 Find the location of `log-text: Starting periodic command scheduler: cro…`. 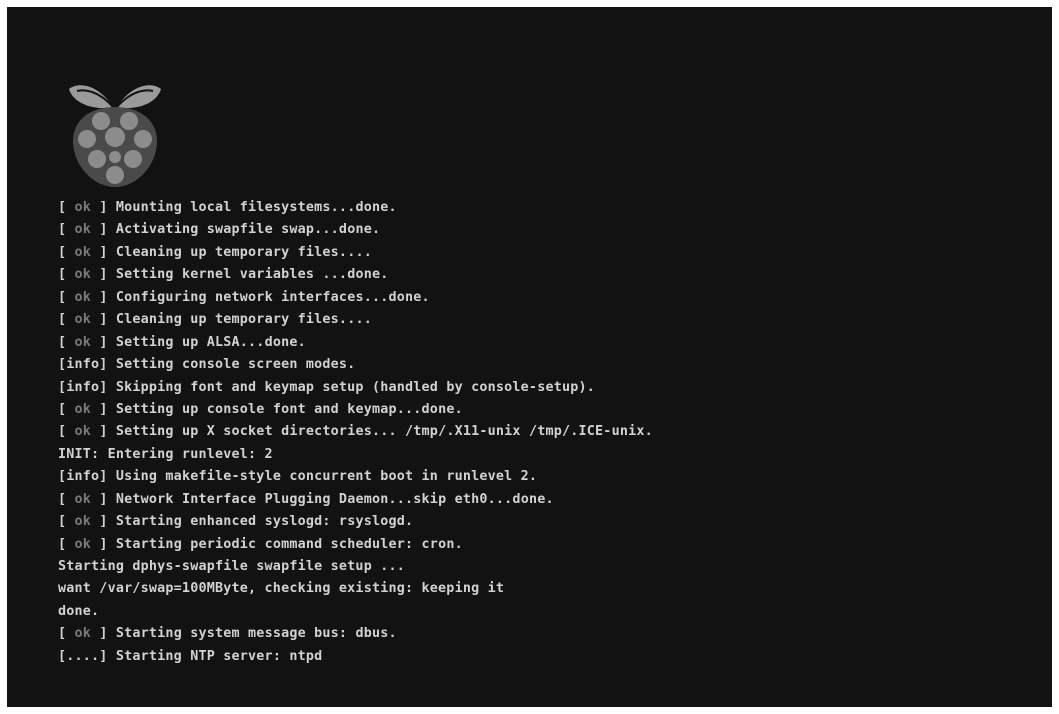

log-text: Starting periodic command scheduler: cro… is located at coordinates (289, 544).